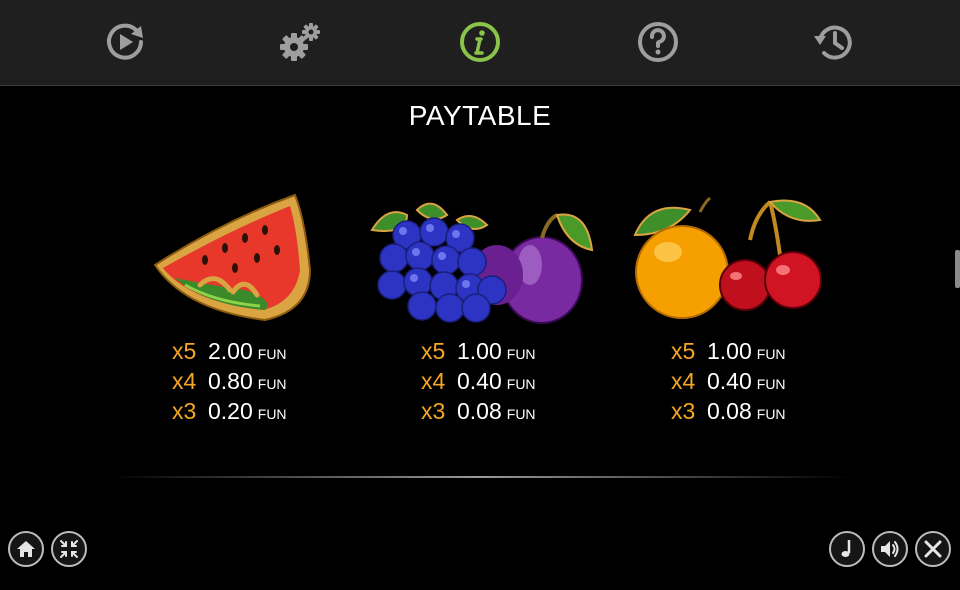 The image size is (960, 590). I want to click on help-icon, so click(658, 42).